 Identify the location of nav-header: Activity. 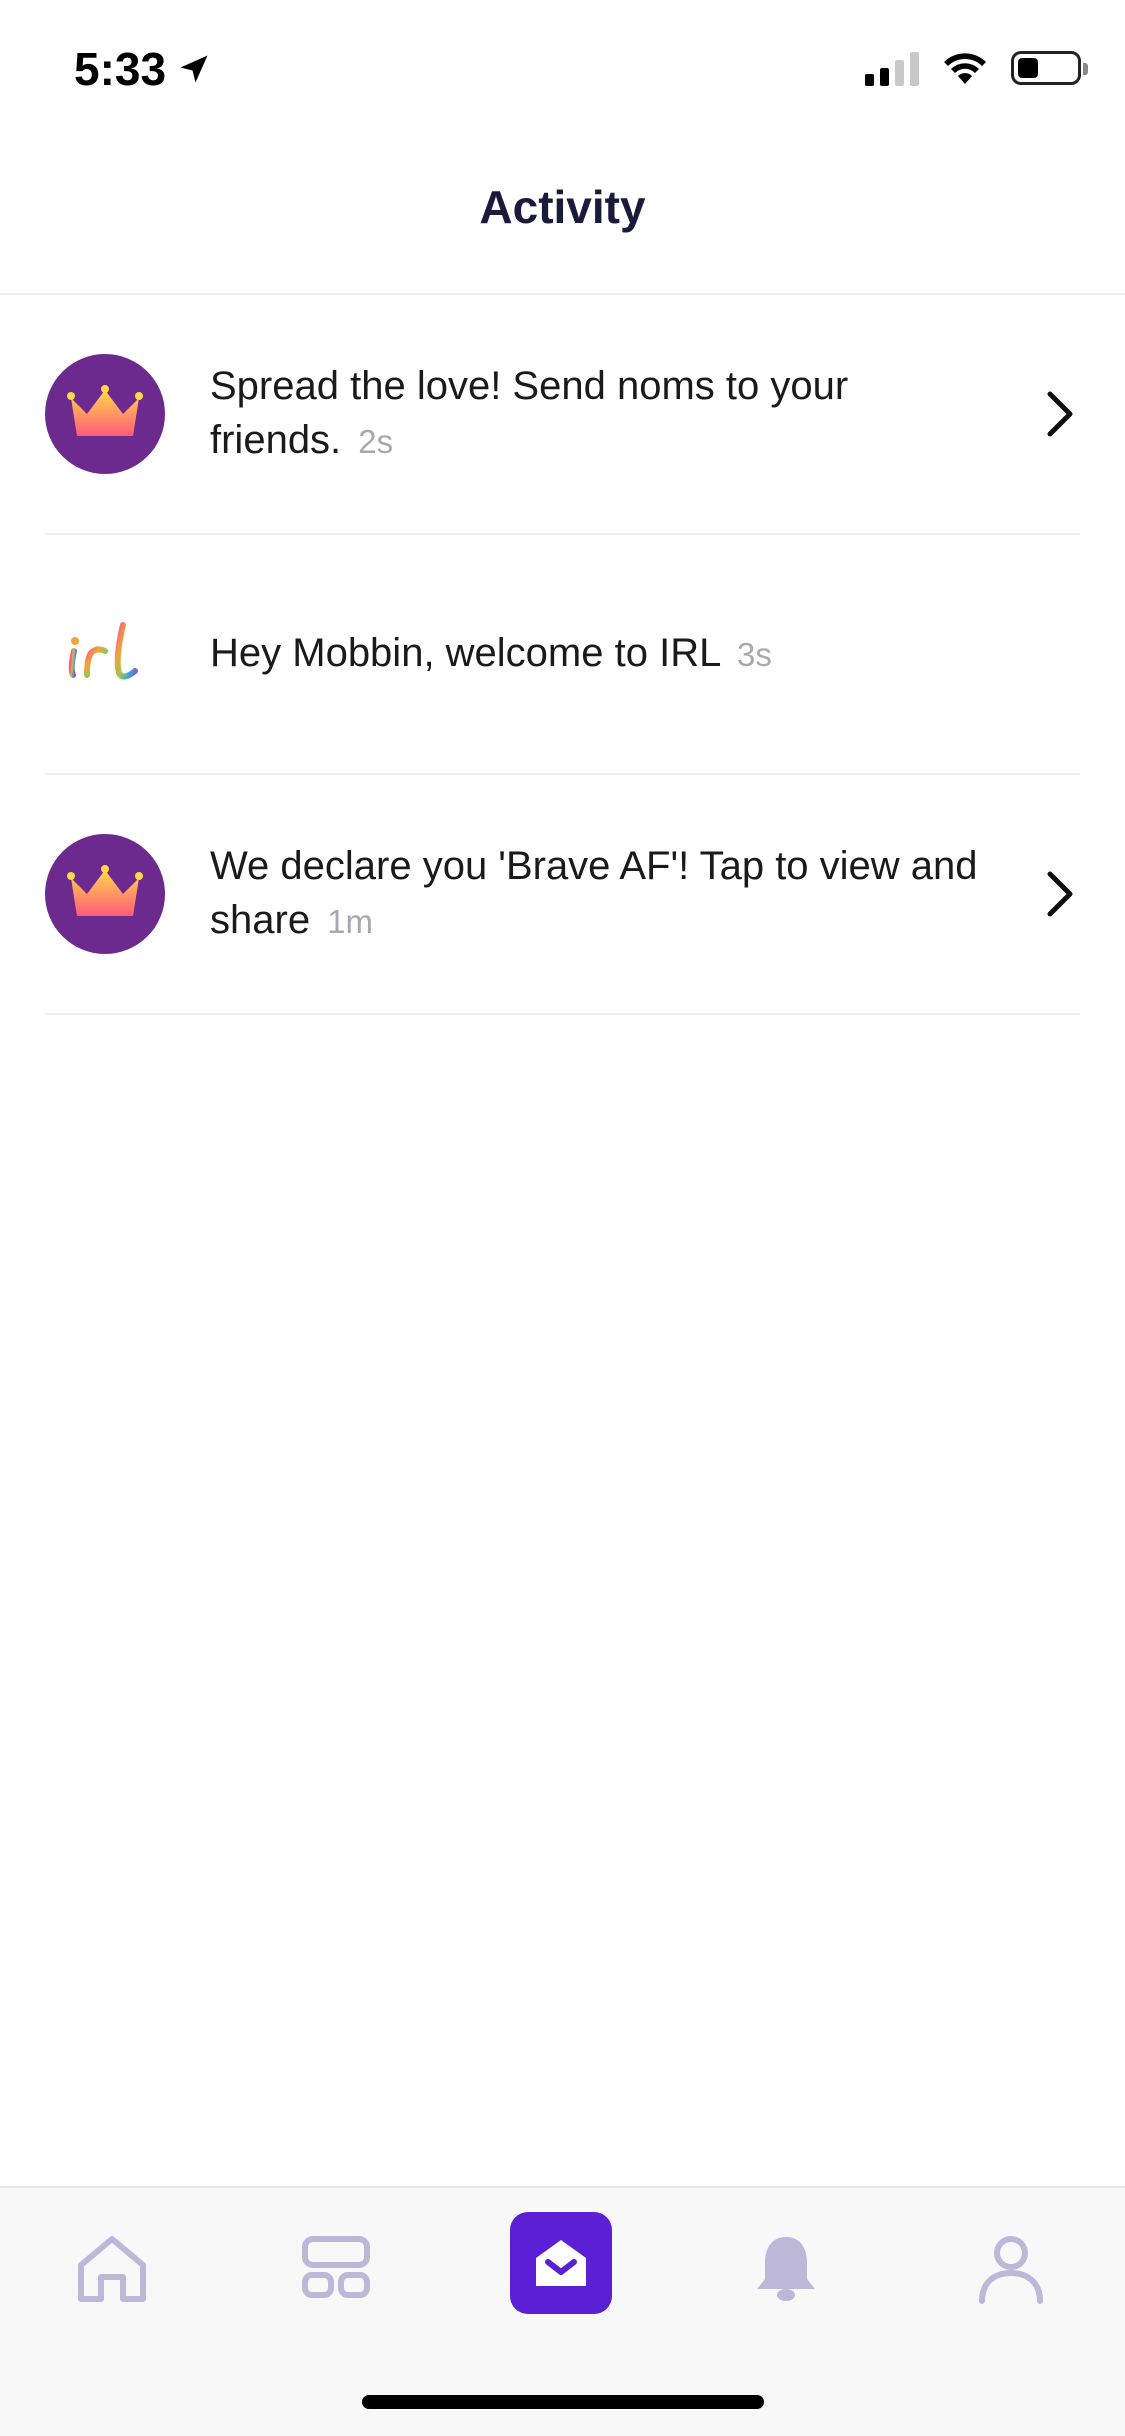
(562, 217).